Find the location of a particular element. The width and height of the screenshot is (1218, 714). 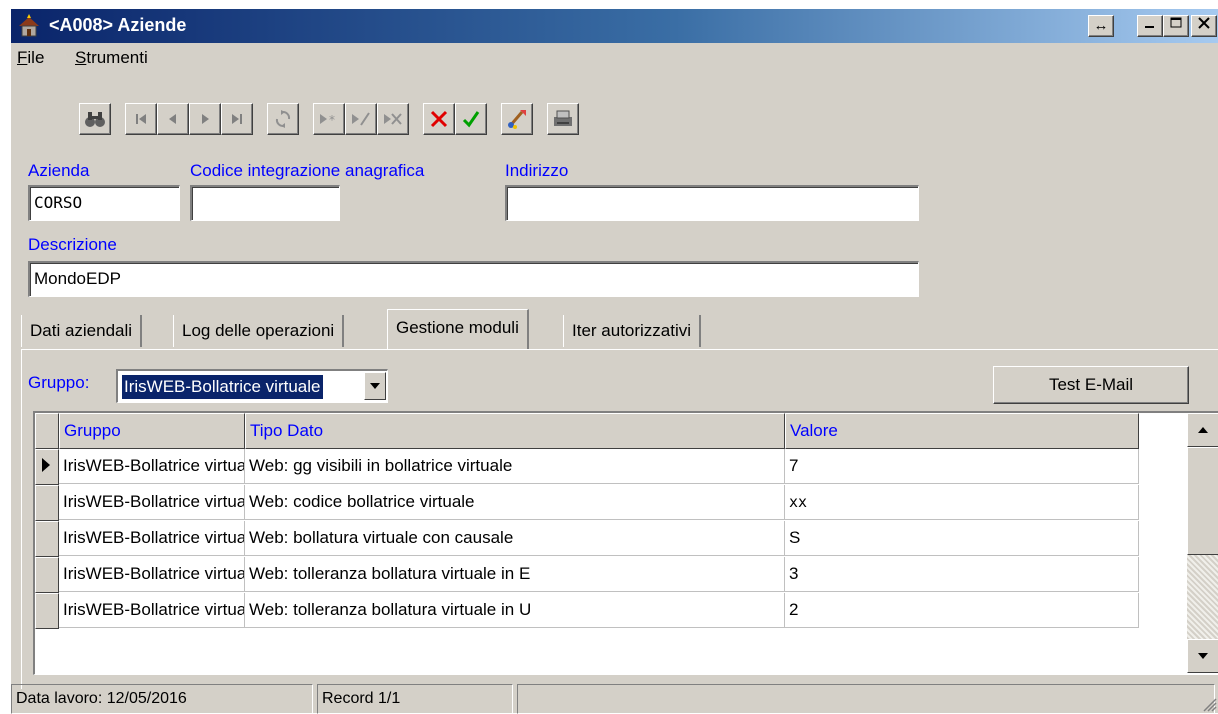

clear-button is located at coordinates (517, 119).